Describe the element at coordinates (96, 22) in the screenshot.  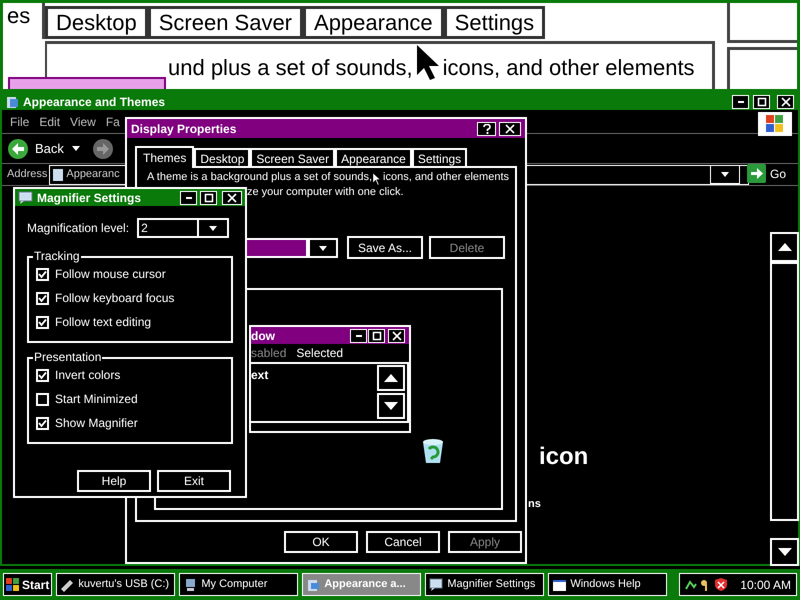
I see `magnified-tab: Desktop` at that location.